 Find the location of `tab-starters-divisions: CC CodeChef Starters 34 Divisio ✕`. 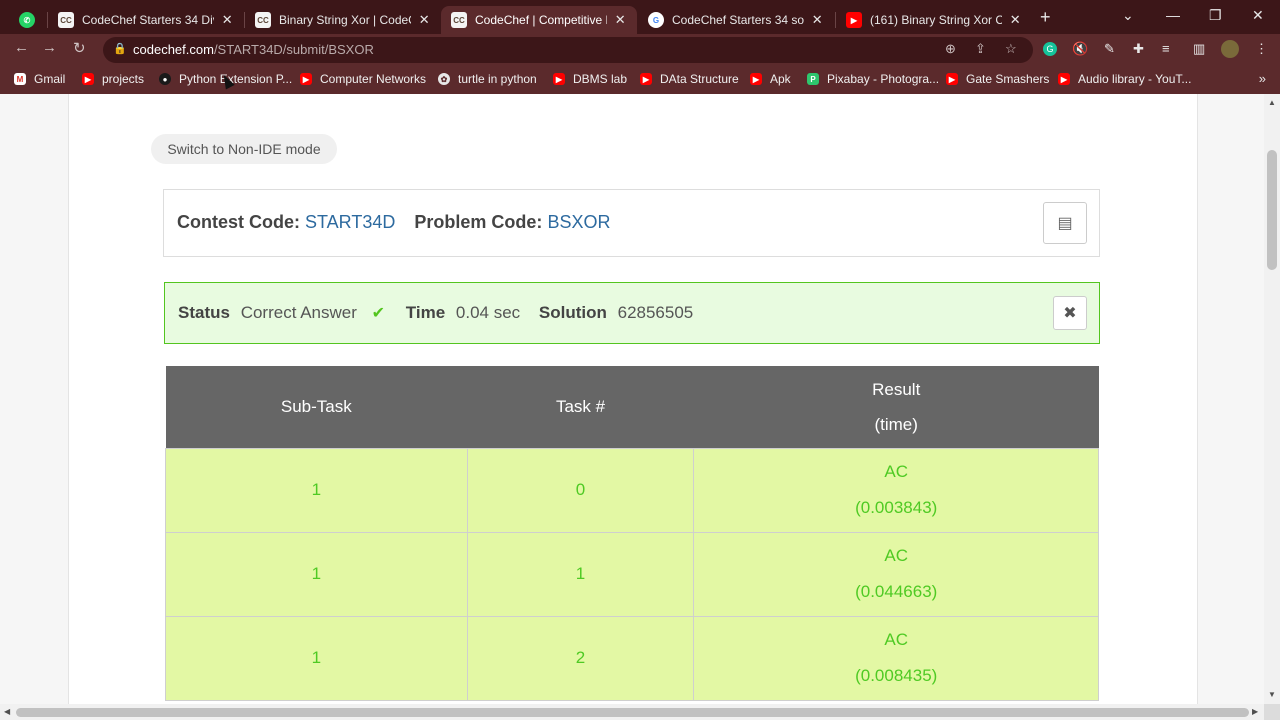

tab-starters-divisions: CC CodeChef Starters 34 Divisio ✕ is located at coordinates (146, 20).